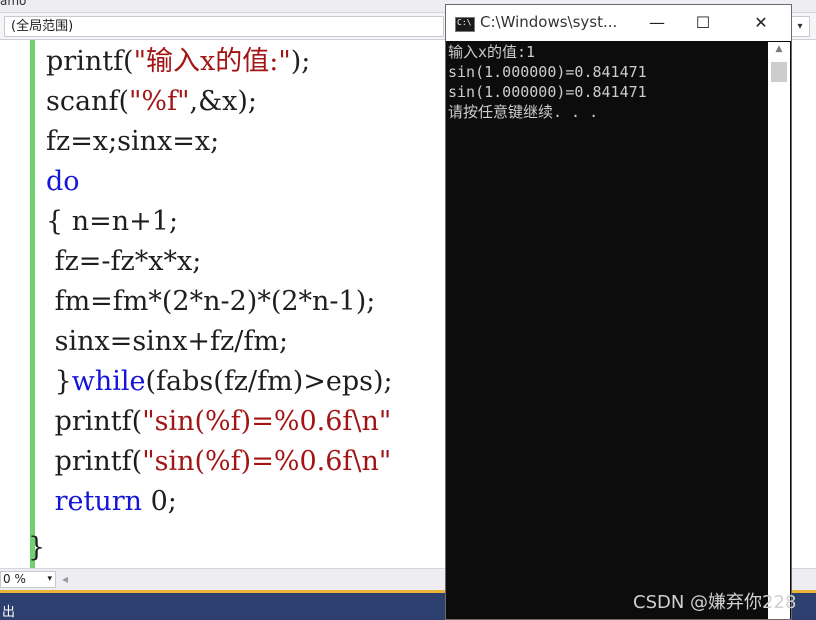 This screenshot has width=816, height=620. Describe the element at coordinates (14, 579) in the screenshot. I see `zoom-value: 0 %` at that location.